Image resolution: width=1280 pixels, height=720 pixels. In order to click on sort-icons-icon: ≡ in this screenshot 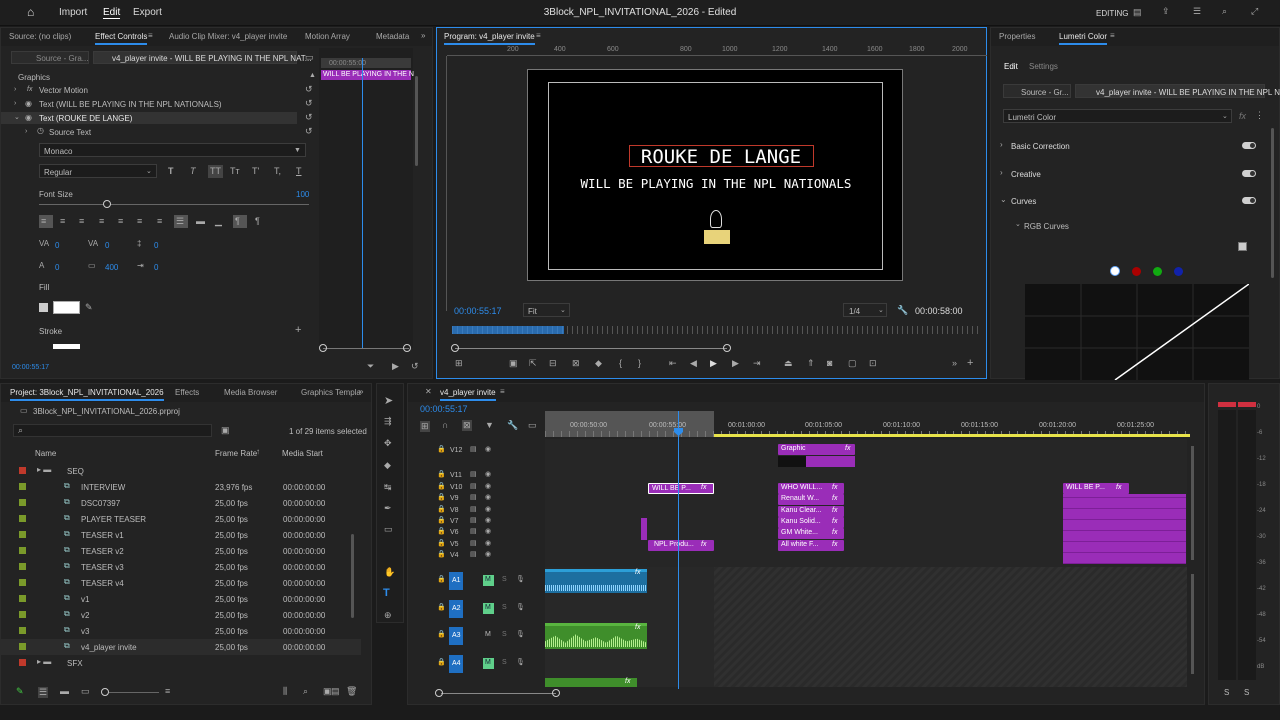, I will do `click(167, 691)`.